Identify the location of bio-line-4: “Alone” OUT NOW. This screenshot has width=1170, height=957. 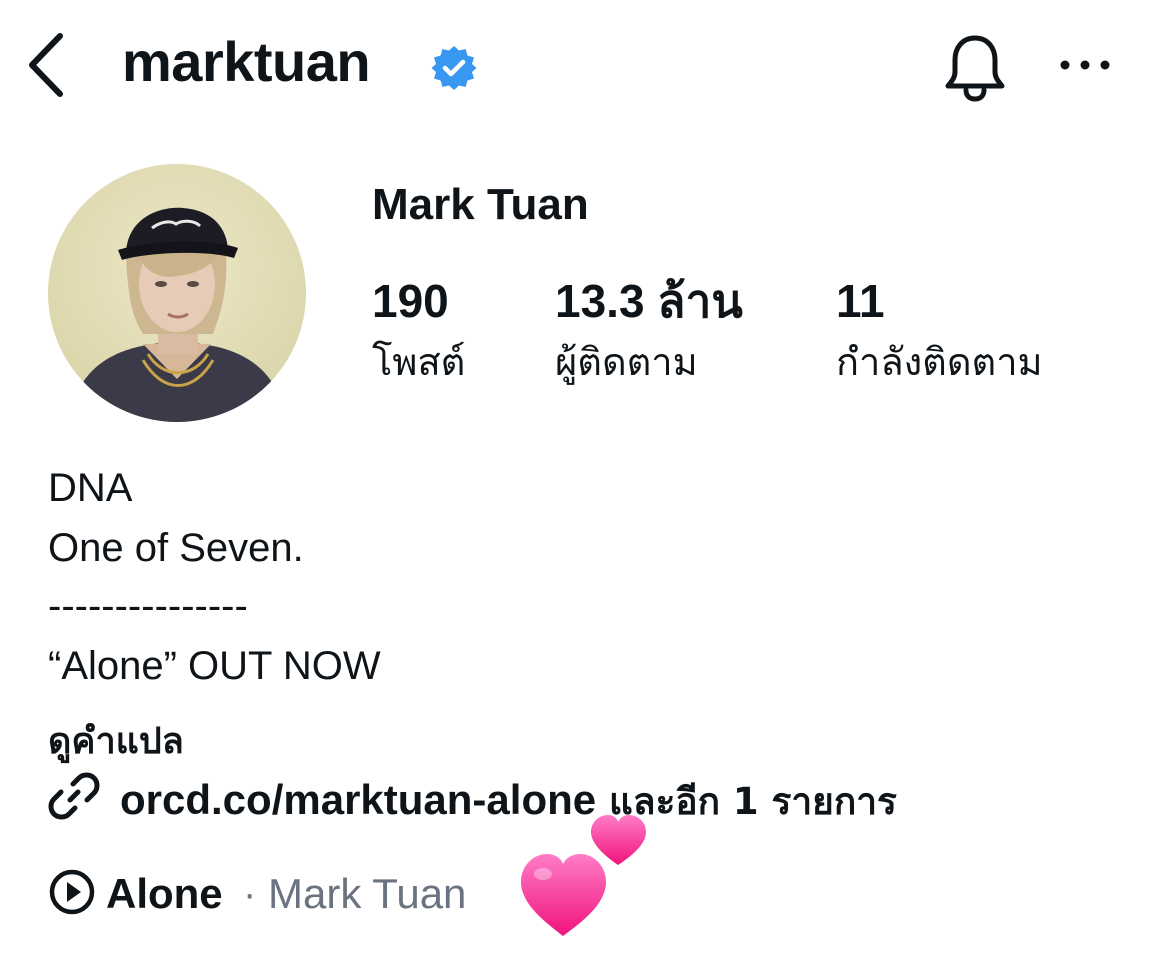
(214, 666).